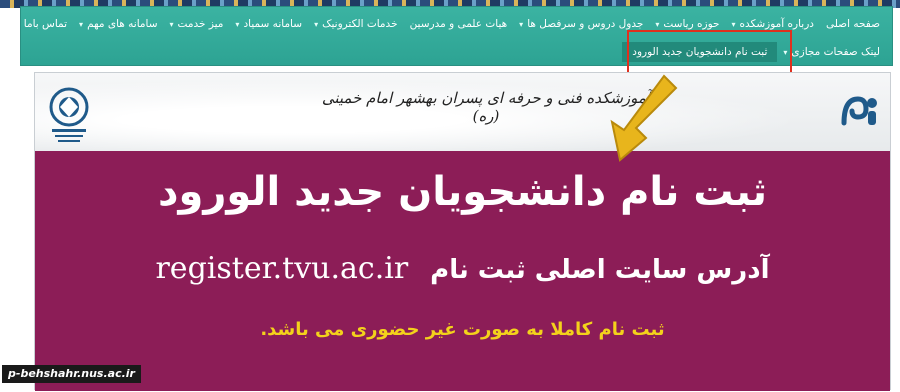  I want to click on nav-item-social-links: لینک صفحات مجازی ▾, so click(831, 52).